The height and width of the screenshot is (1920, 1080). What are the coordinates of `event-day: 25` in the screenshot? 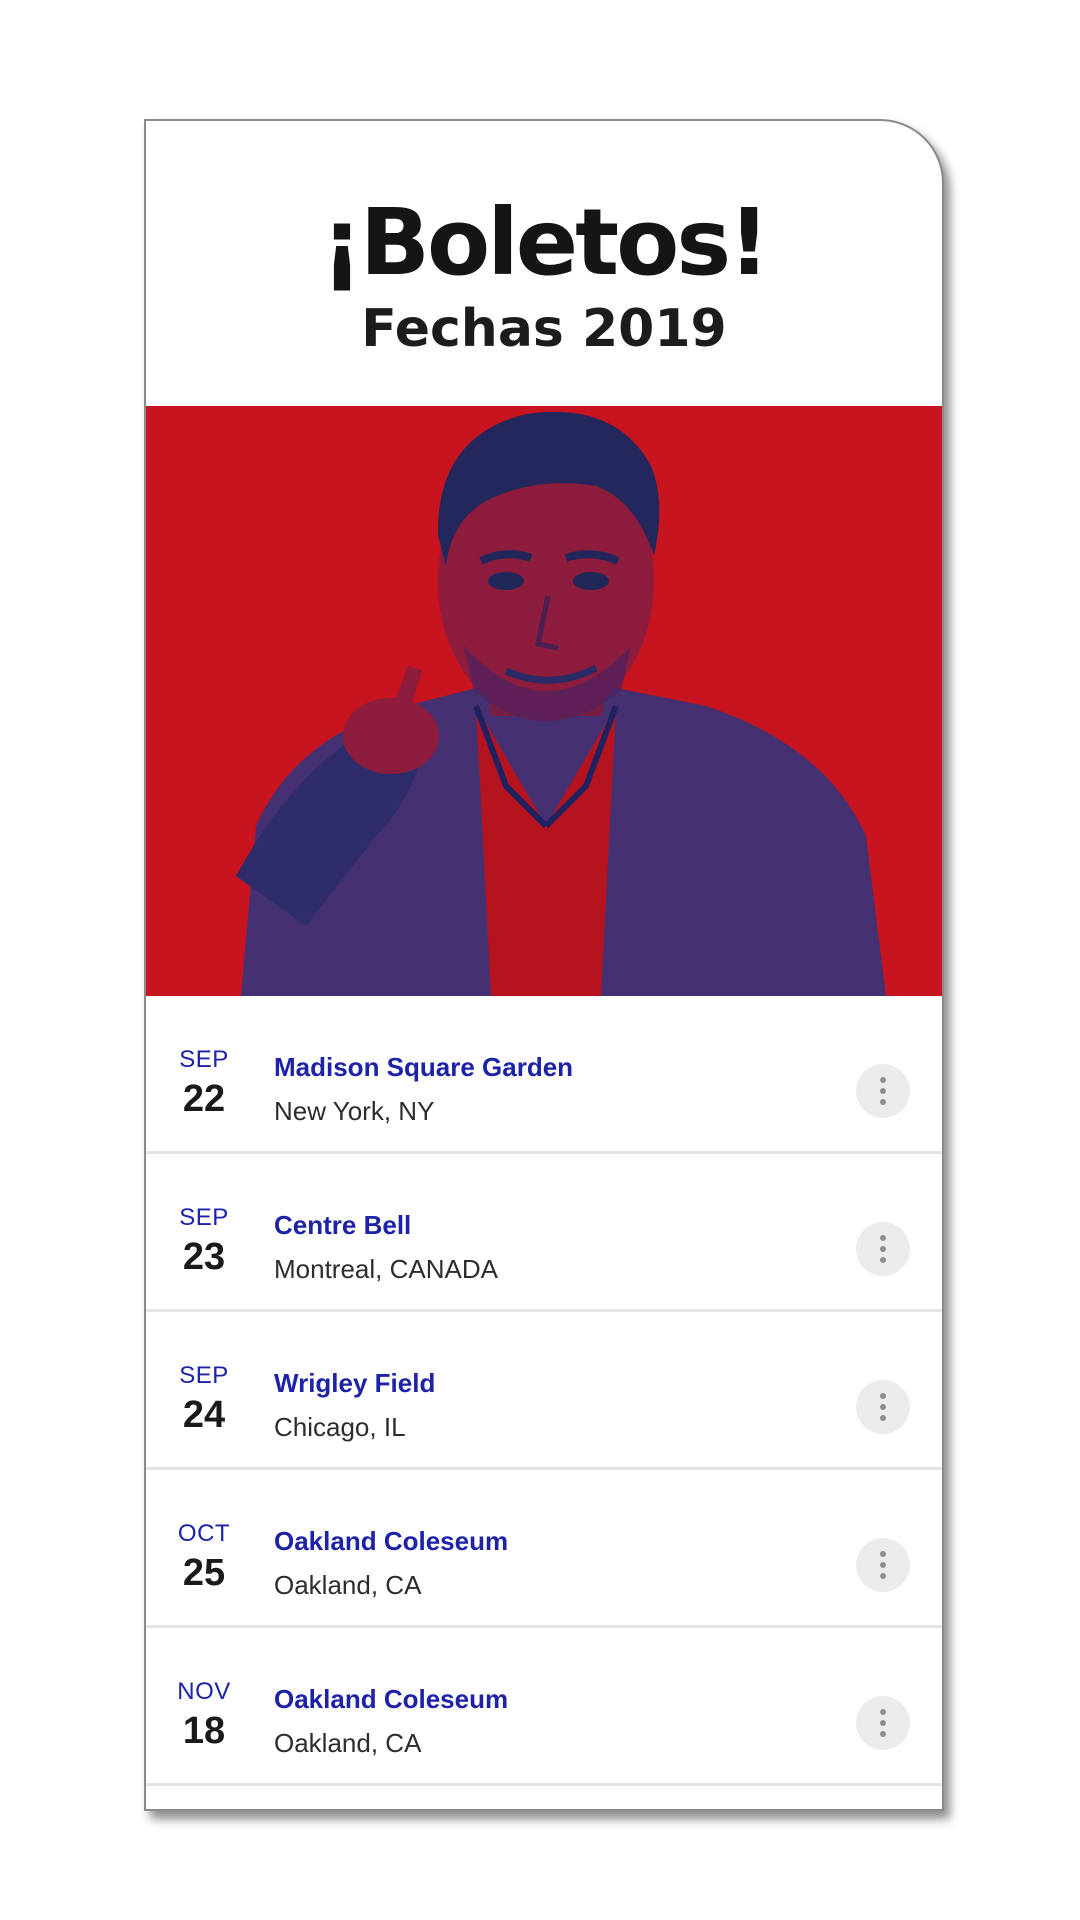 It's located at (204, 1573).